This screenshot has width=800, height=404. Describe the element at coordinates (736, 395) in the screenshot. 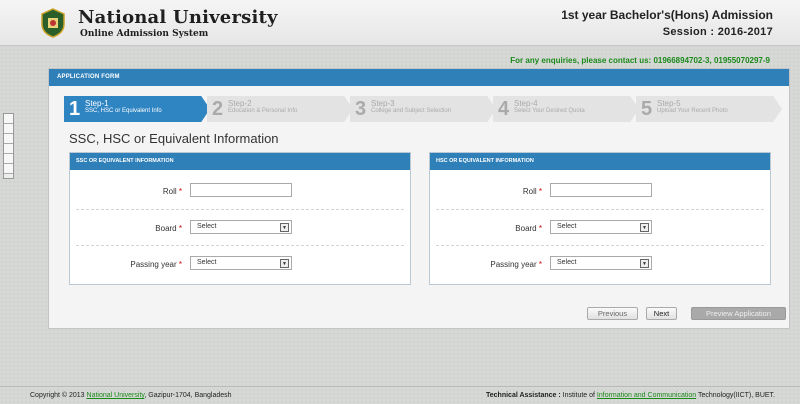

I see `tech-suffix: Technology(IICT), BUET.` at that location.